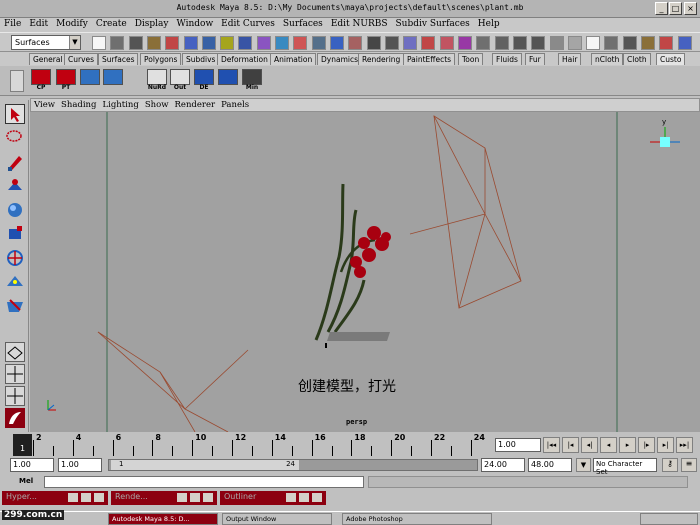 Image resolution: width=700 pixels, height=525 pixels. I want to click on step-forward-frame-icon: |▸, so click(646, 445).